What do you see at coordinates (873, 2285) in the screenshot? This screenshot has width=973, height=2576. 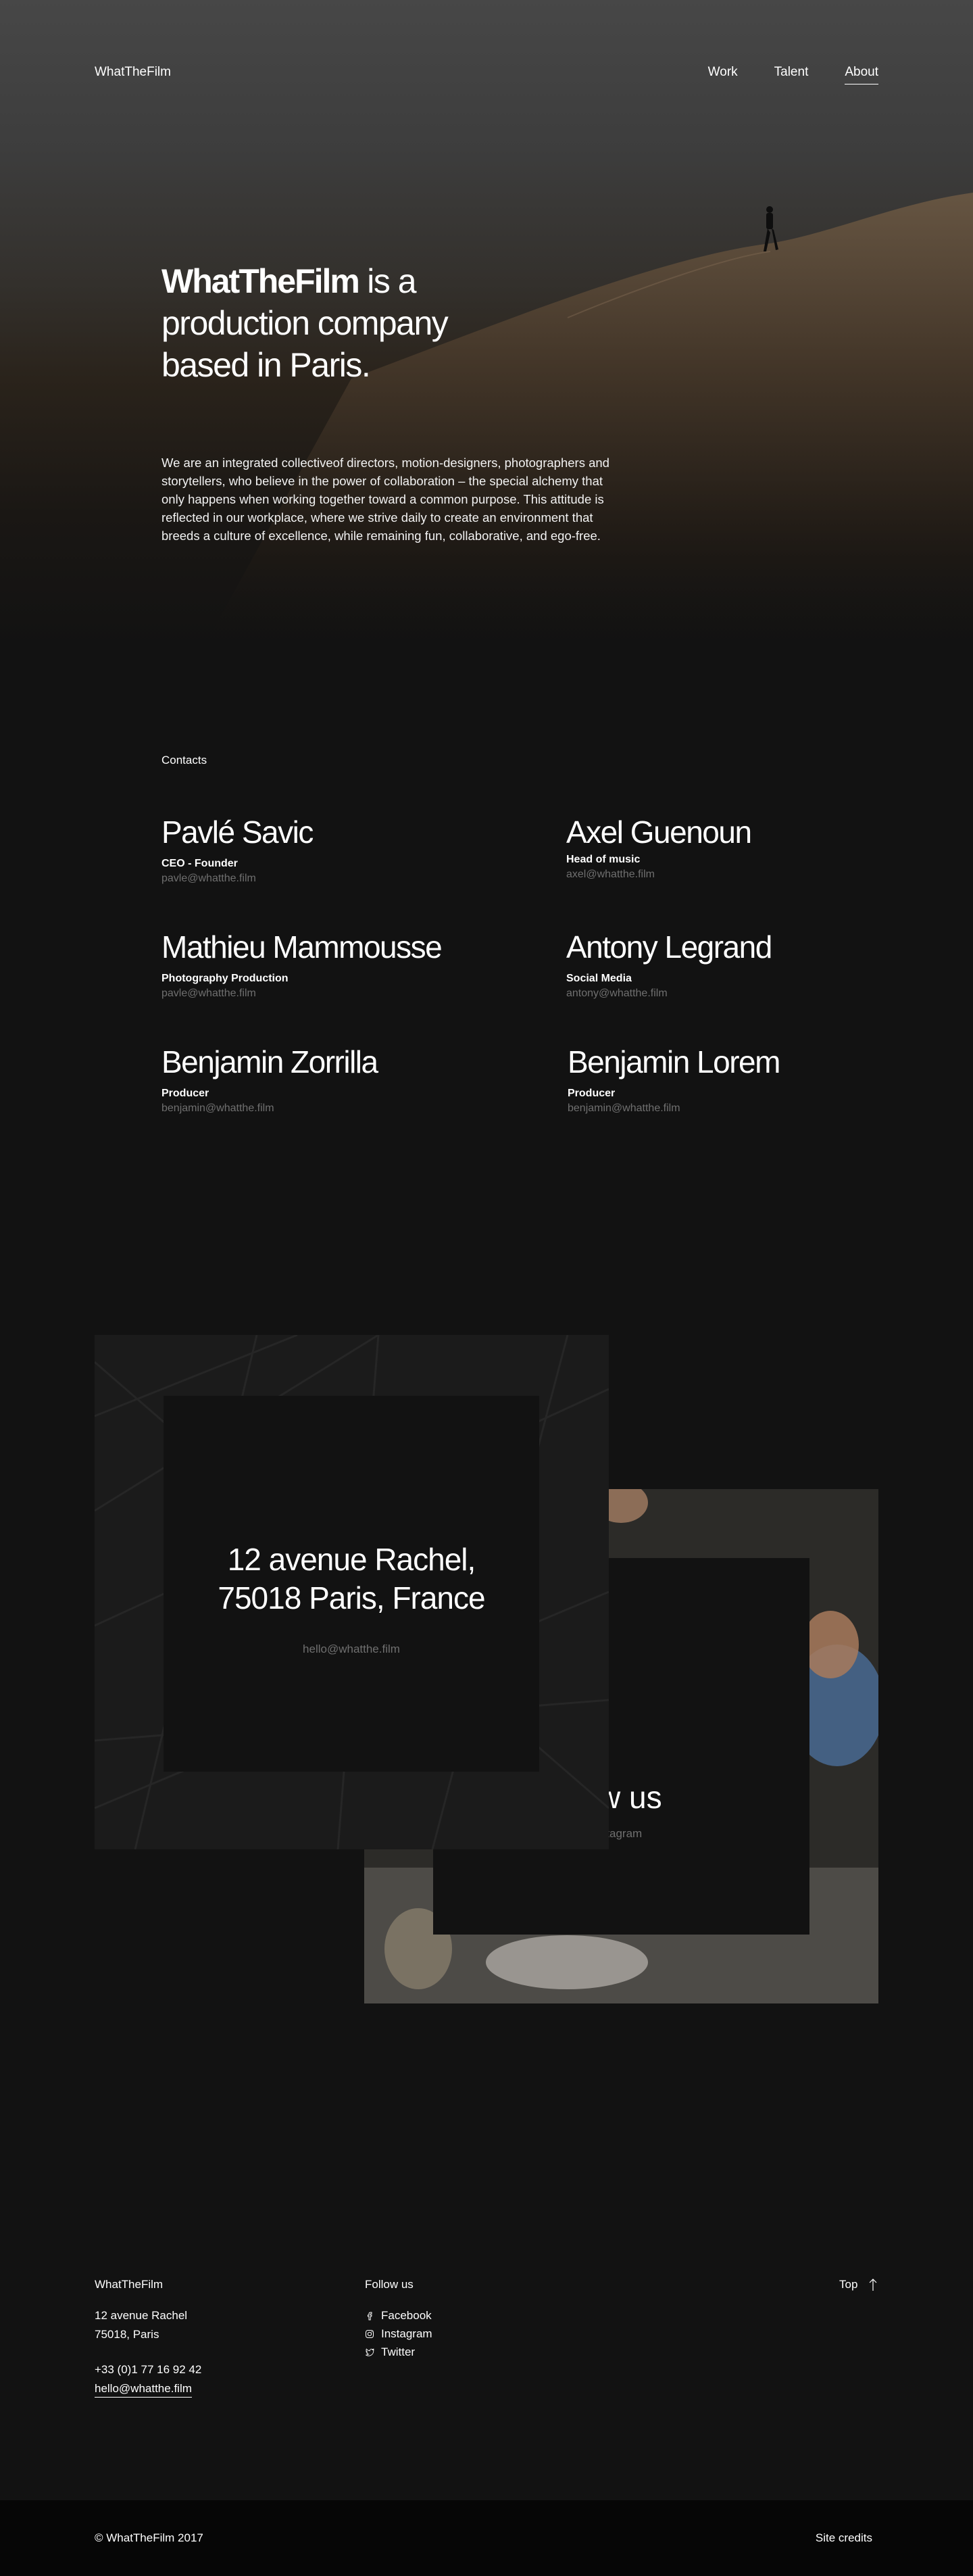 I see `arrow-up-icon` at bounding box center [873, 2285].